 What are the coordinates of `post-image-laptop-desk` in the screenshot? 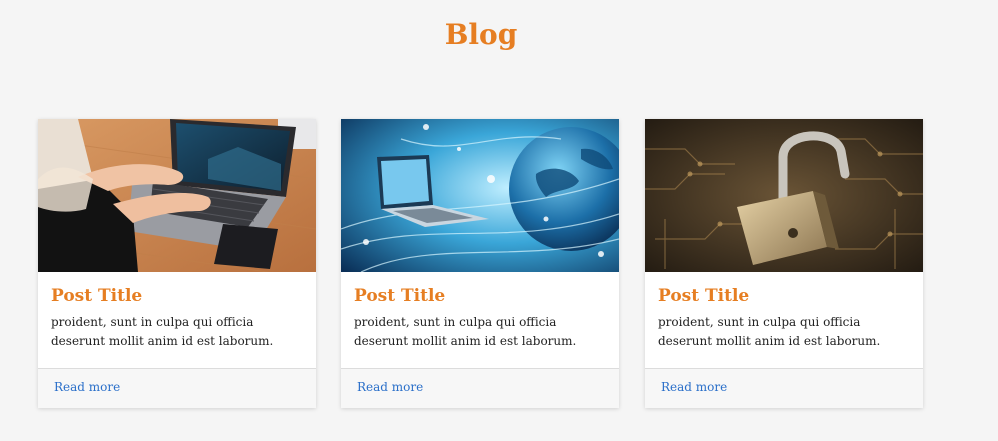 It's located at (177, 195).